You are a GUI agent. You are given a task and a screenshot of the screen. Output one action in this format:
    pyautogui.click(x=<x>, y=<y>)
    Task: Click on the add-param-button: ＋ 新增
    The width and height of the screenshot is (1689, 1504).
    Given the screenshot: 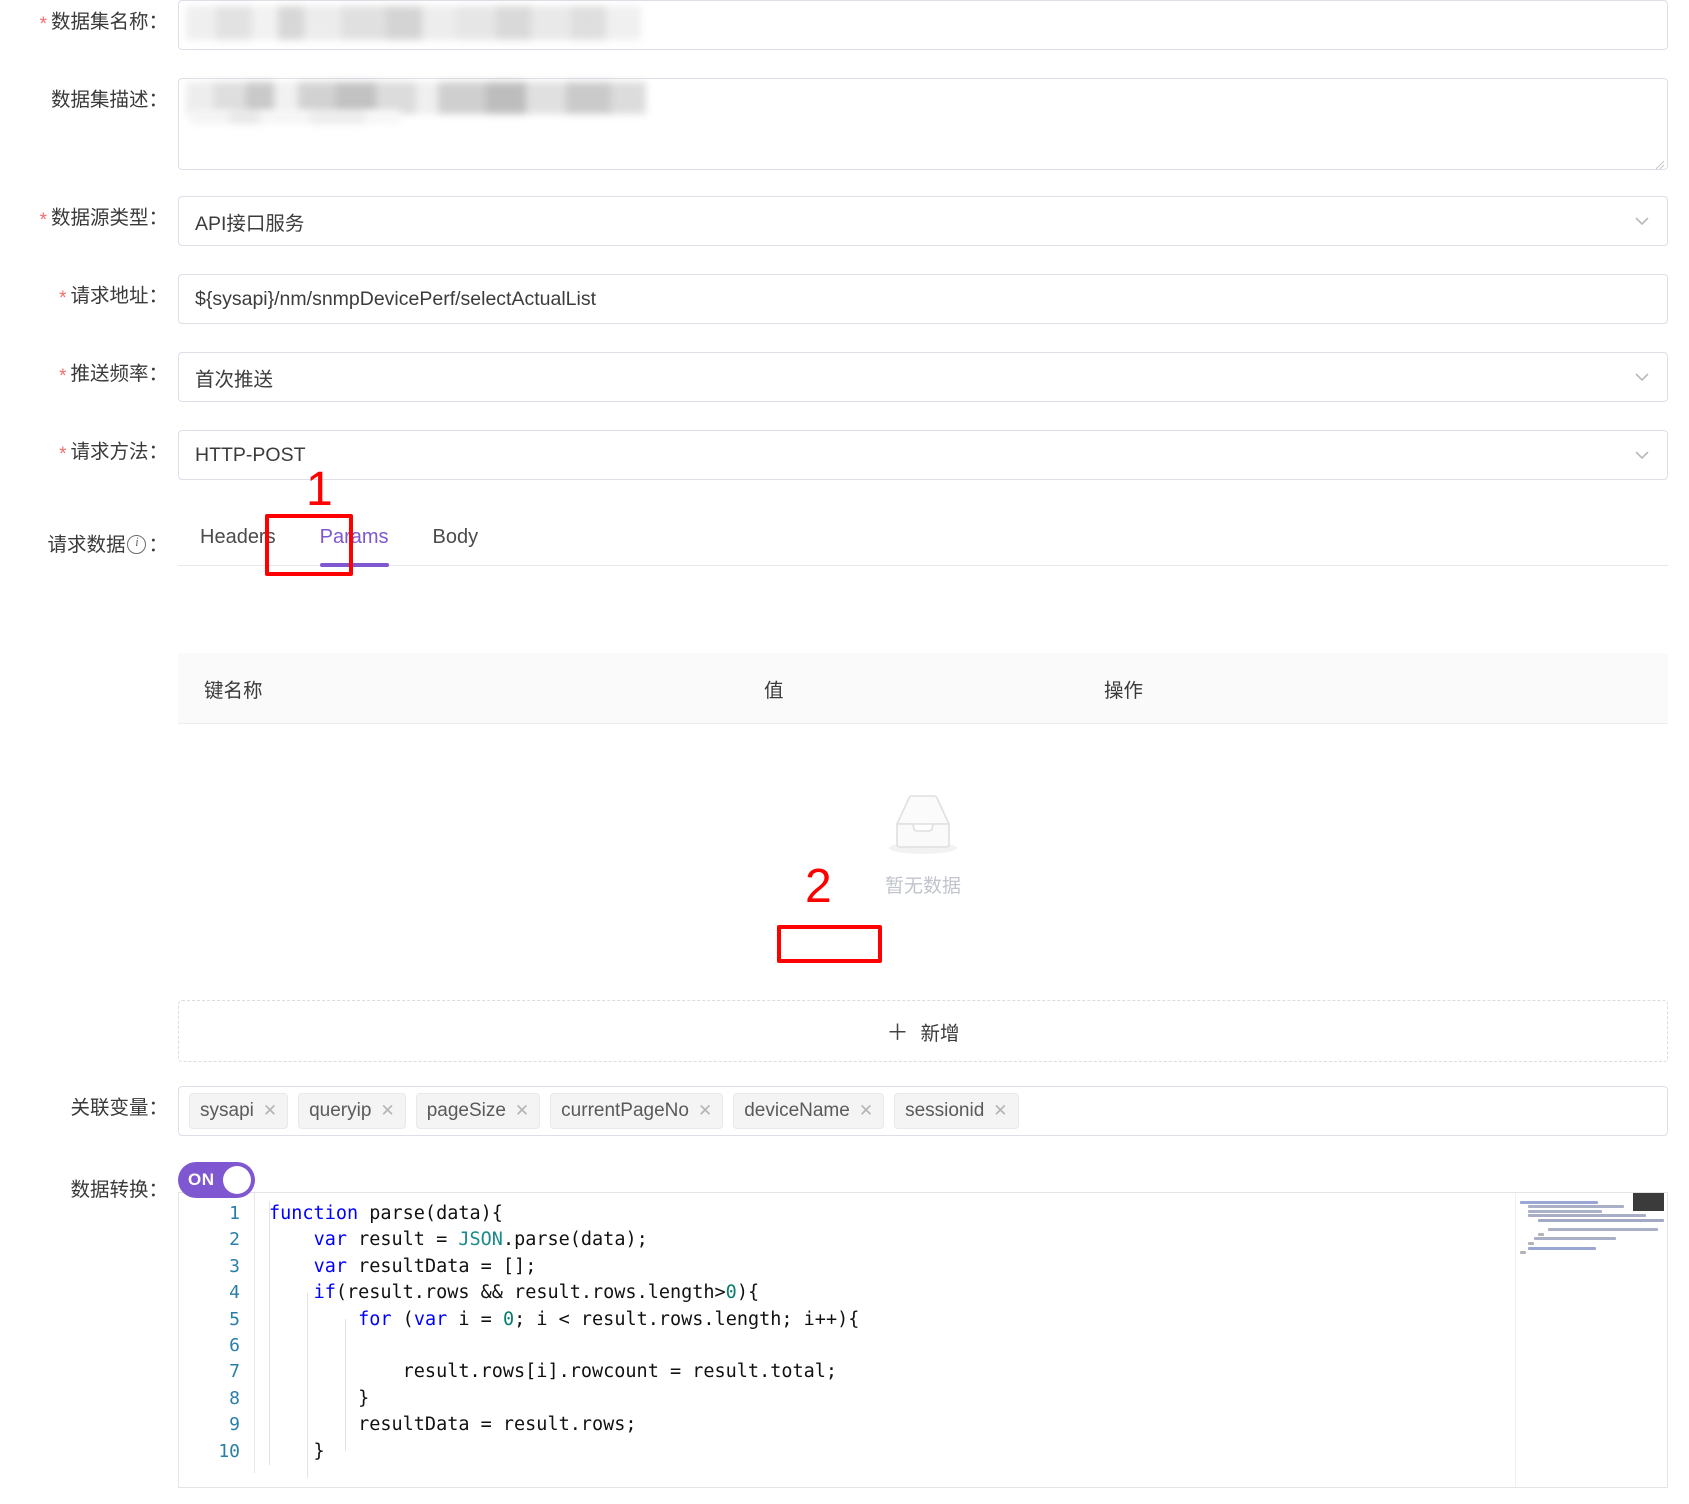 What is the action you would take?
    pyautogui.click(x=923, y=1031)
    